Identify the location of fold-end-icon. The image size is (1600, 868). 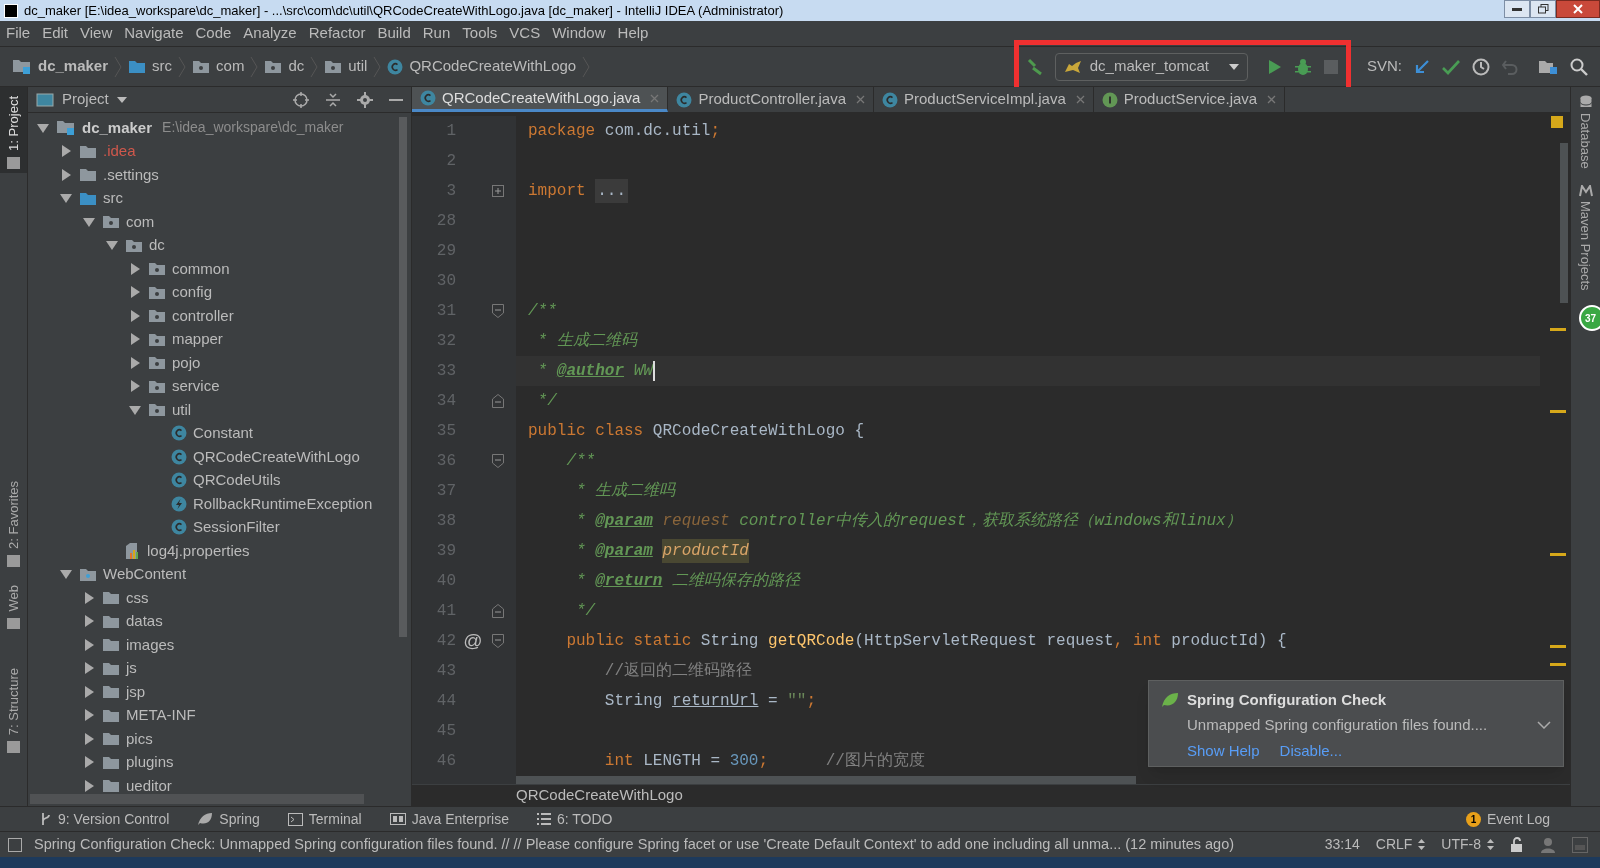
(498, 611).